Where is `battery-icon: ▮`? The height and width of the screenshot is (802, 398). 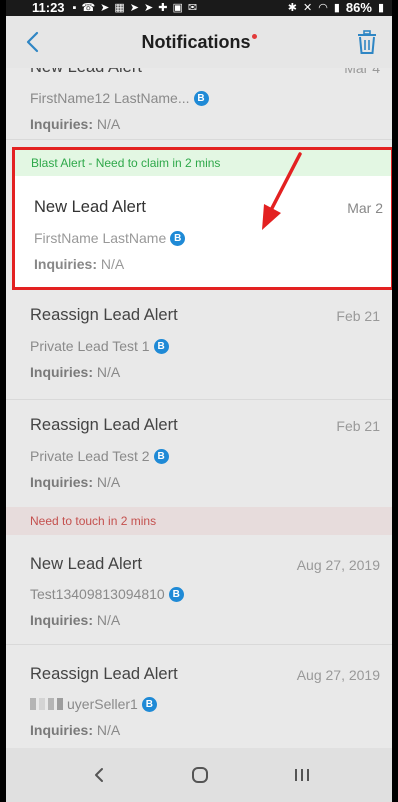
battery-icon: ▮ is located at coordinates (380, 8).